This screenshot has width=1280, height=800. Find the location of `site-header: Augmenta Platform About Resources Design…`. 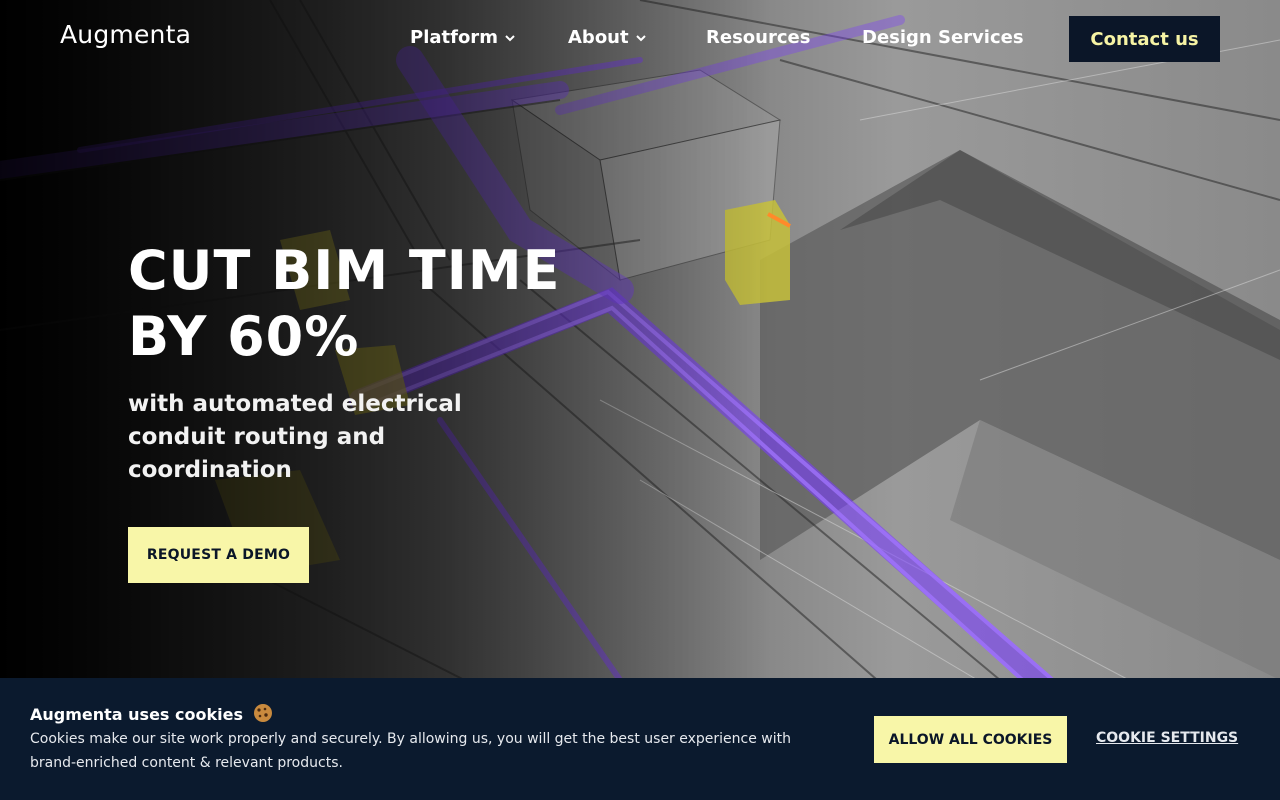

site-header: Augmenta Platform About Resources Design… is located at coordinates (640, 39).